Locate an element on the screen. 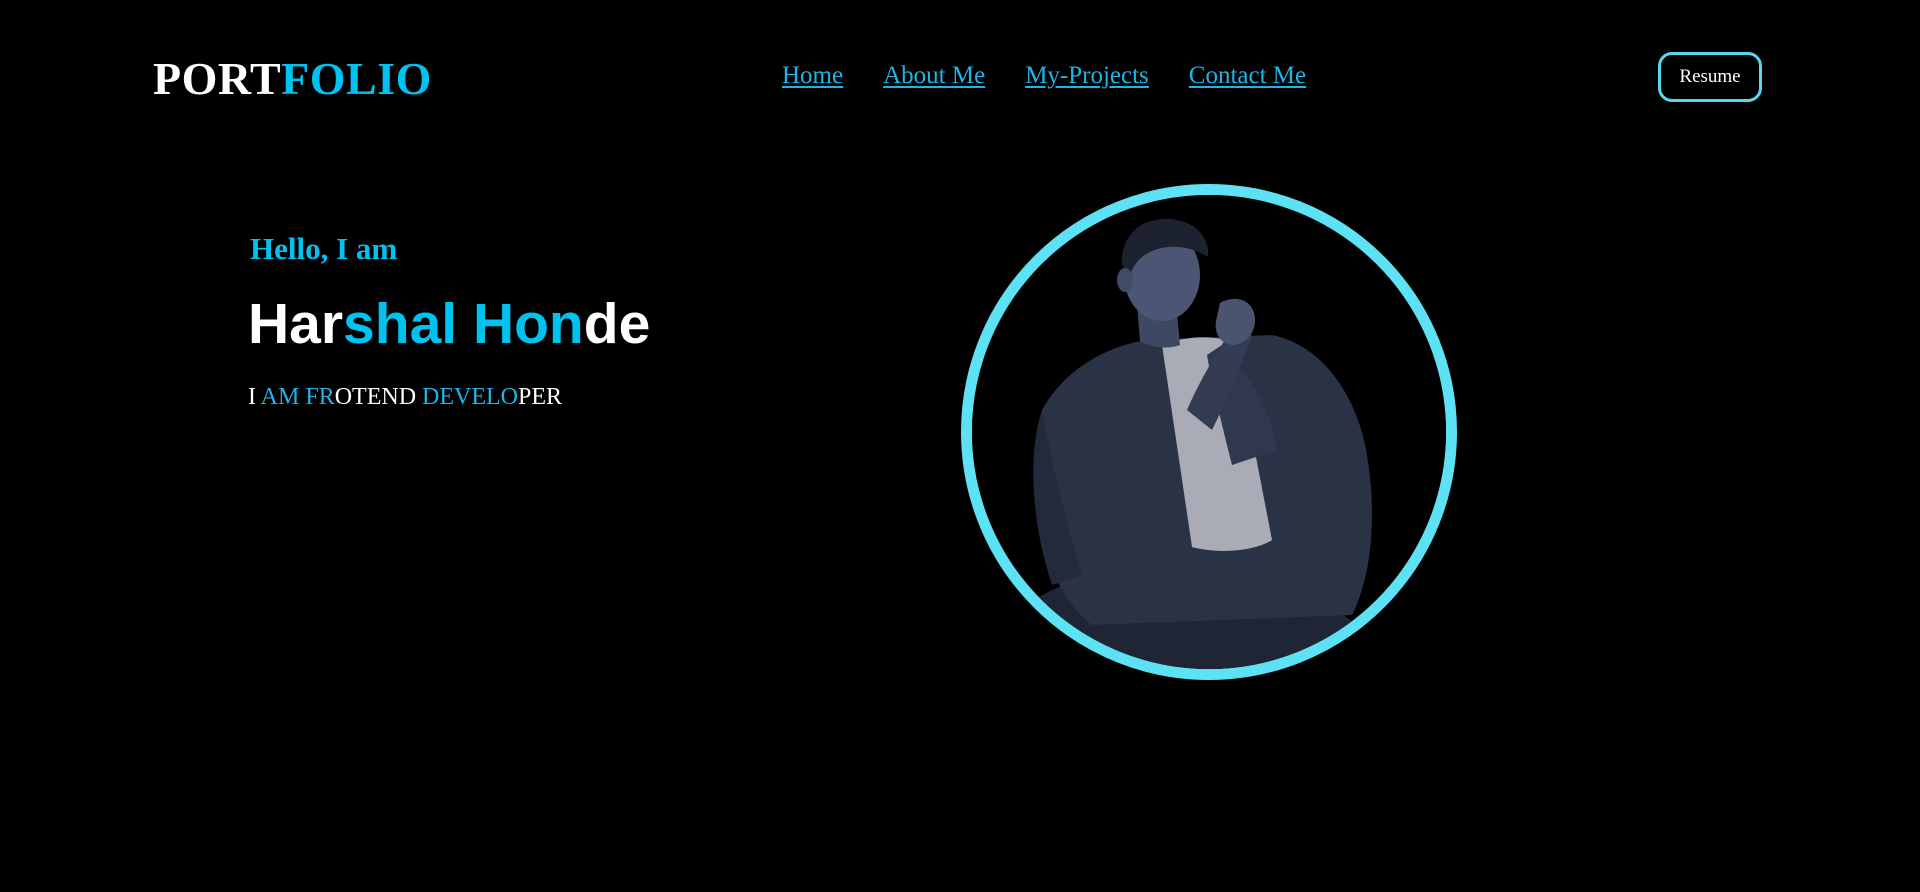 Image resolution: width=1920 pixels, height=892 pixels. logo: PORTFOLIO is located at coordinates (292, 79).